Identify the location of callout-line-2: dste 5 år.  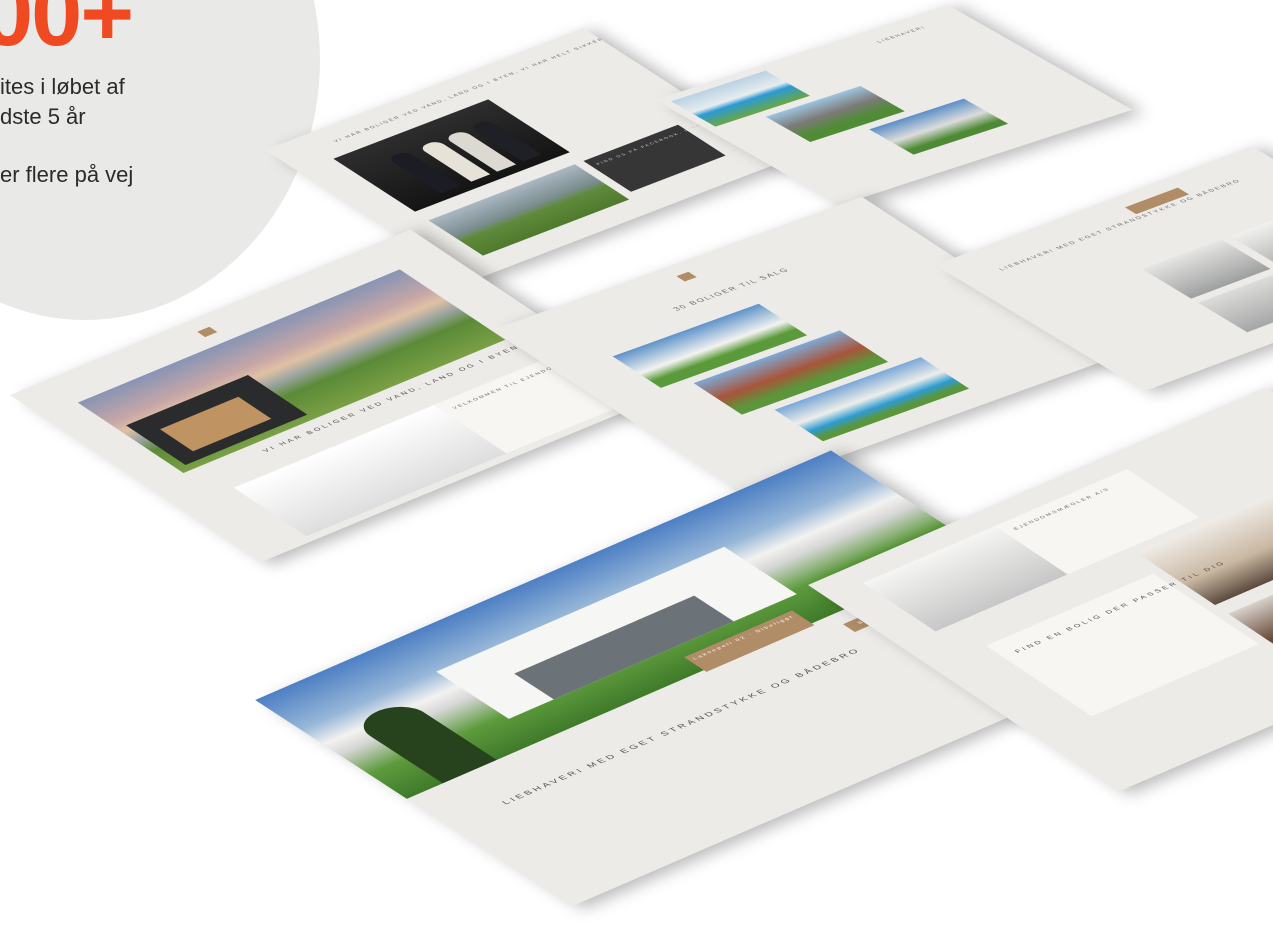
(43, 116).